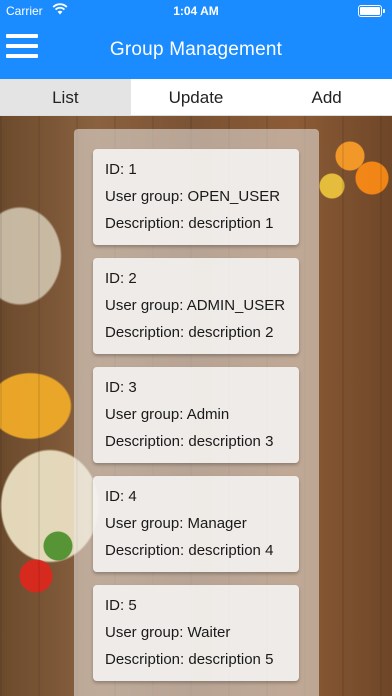 This screenshot has height=696, width=392. I want to click on battery-icon, so click(371, 11).